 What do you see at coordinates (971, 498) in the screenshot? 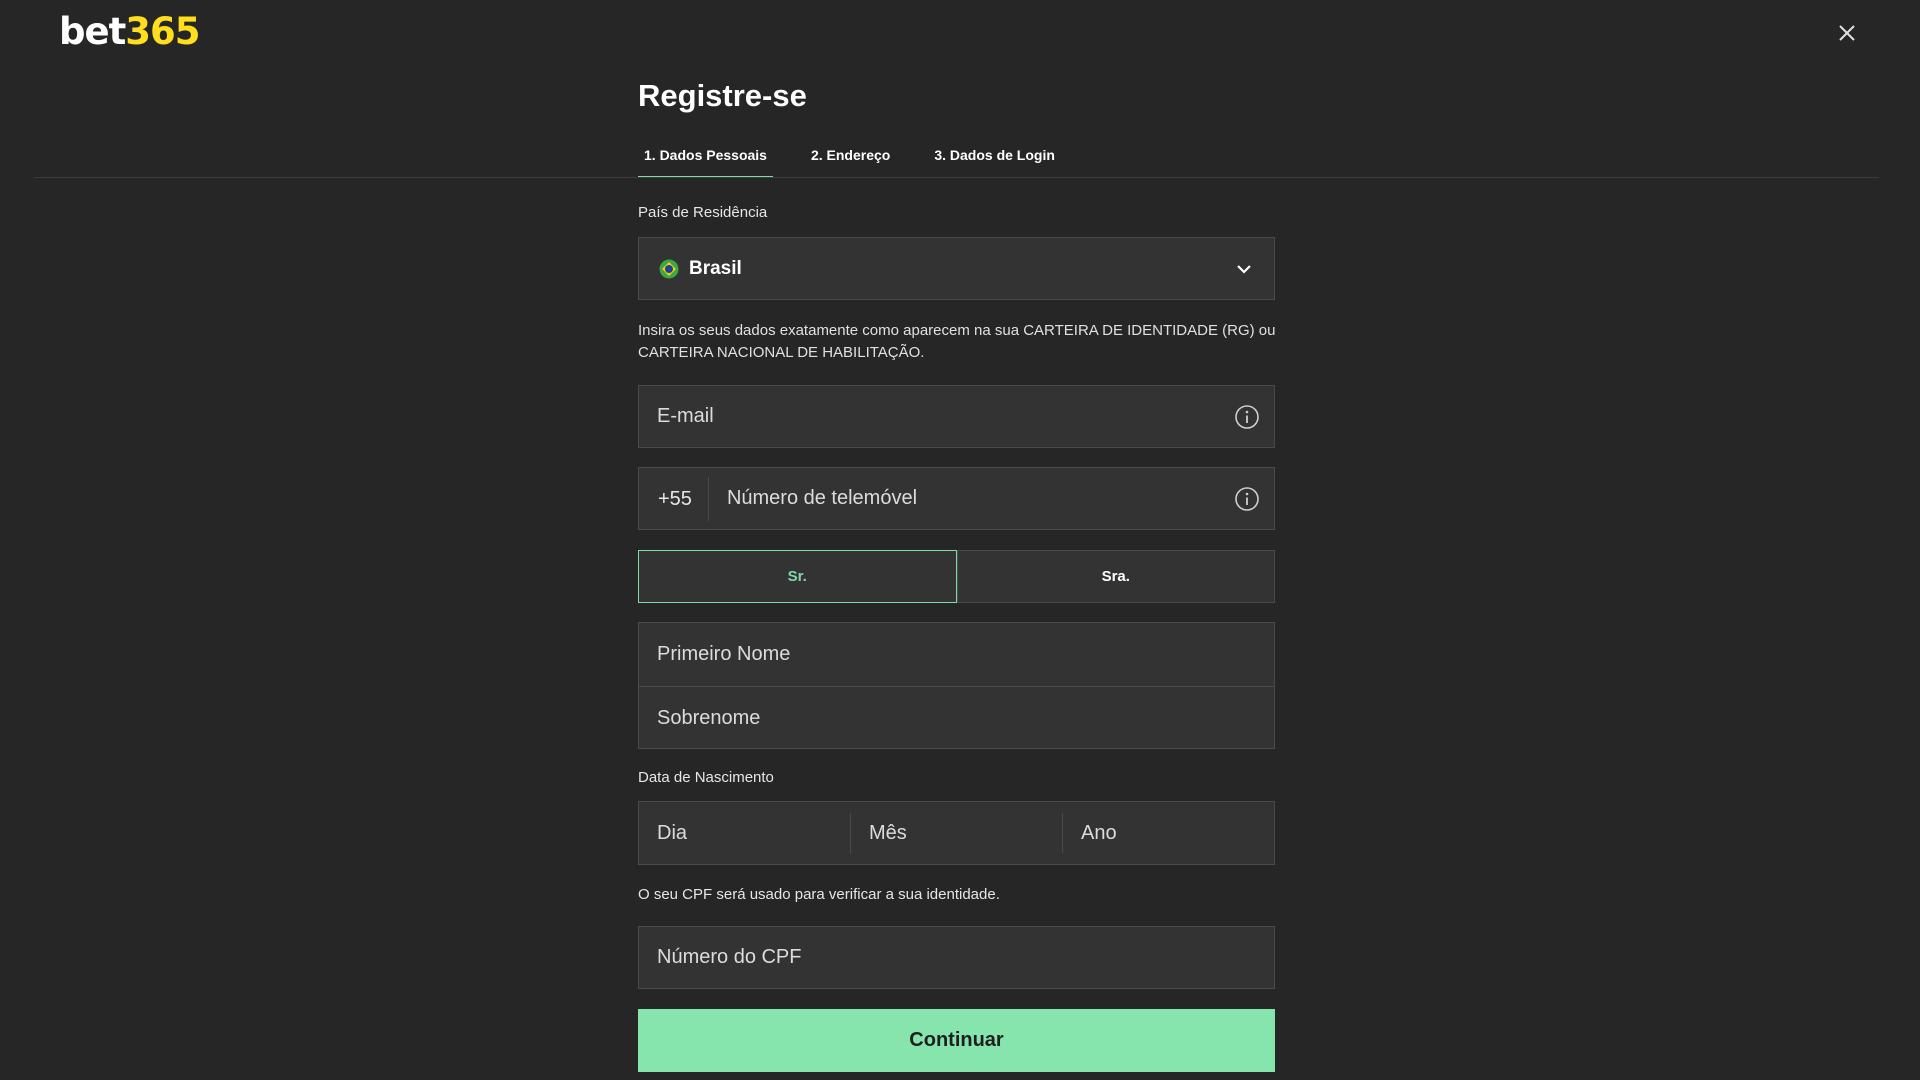
I see `phone-input` at bounding box center [971, 498].